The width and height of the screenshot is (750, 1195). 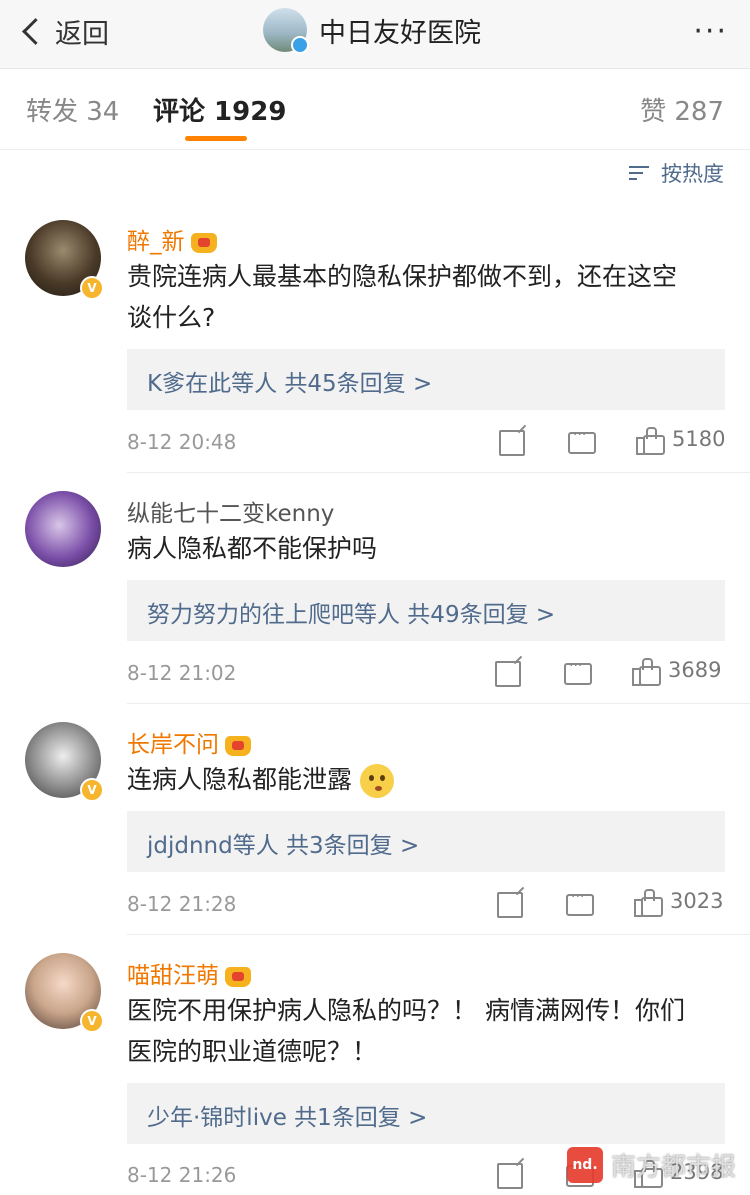 What do you see at coordinates (172, 239) in the screenshot?
I see `comment-author: 醉_新` at bounding box center [172, 239].